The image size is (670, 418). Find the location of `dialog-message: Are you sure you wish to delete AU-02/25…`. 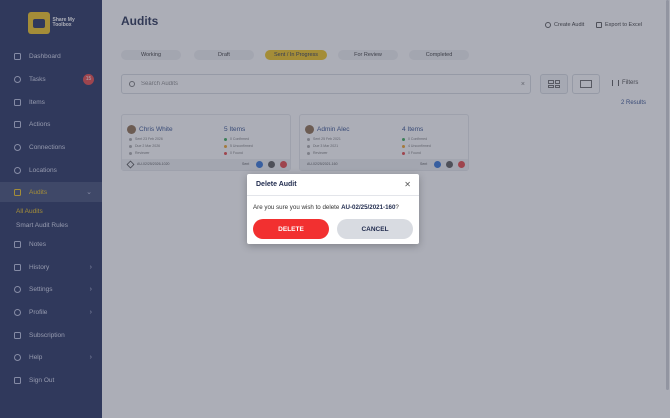

dialog-message: Are you sure you wish to delete AU-02/25… is located at coordinates (326, 207).